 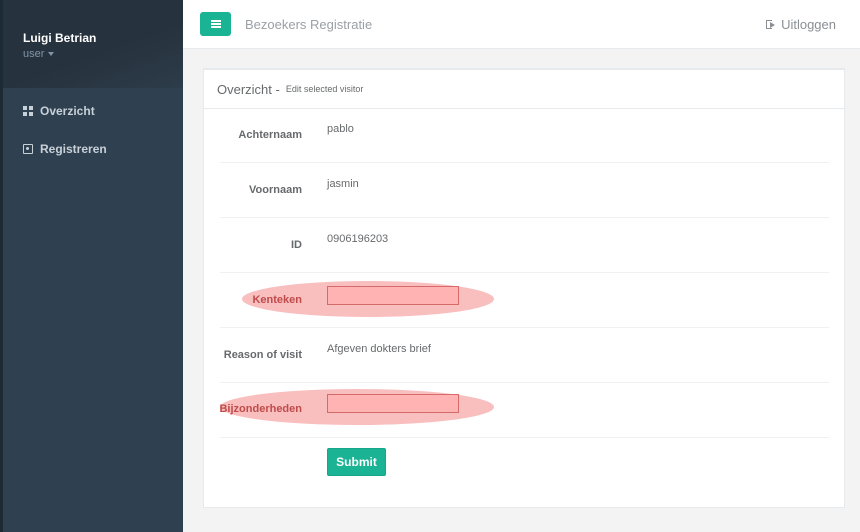 I want to click on sidebar-item-overzicht: Overzicht, so click(x=93, y=111).